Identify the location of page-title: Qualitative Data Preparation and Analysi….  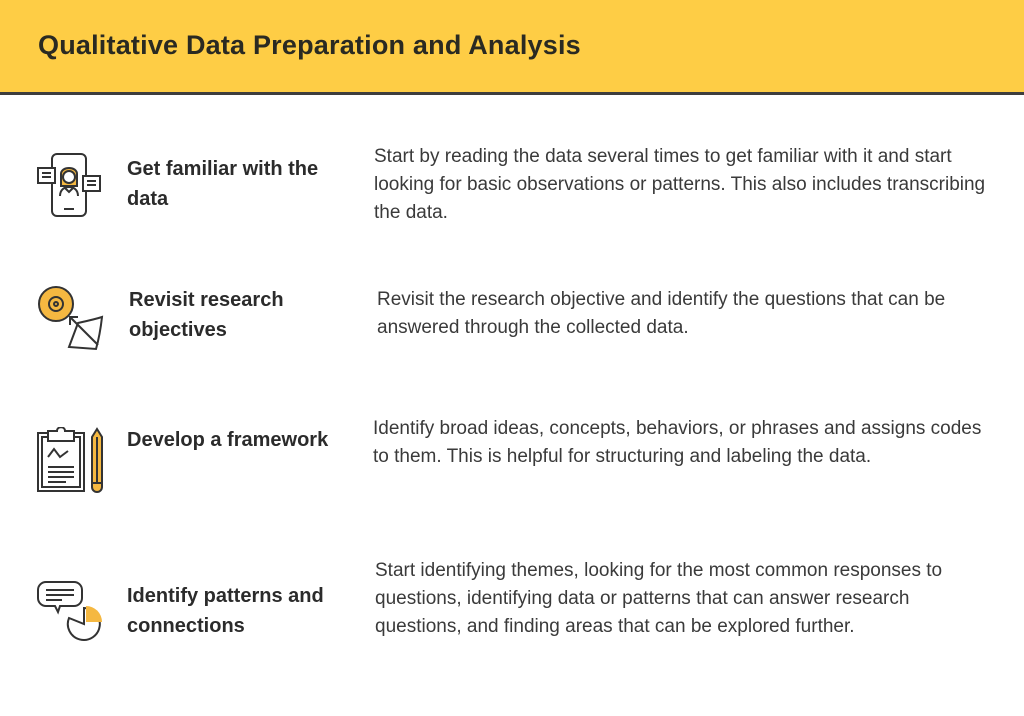
(309, 45).